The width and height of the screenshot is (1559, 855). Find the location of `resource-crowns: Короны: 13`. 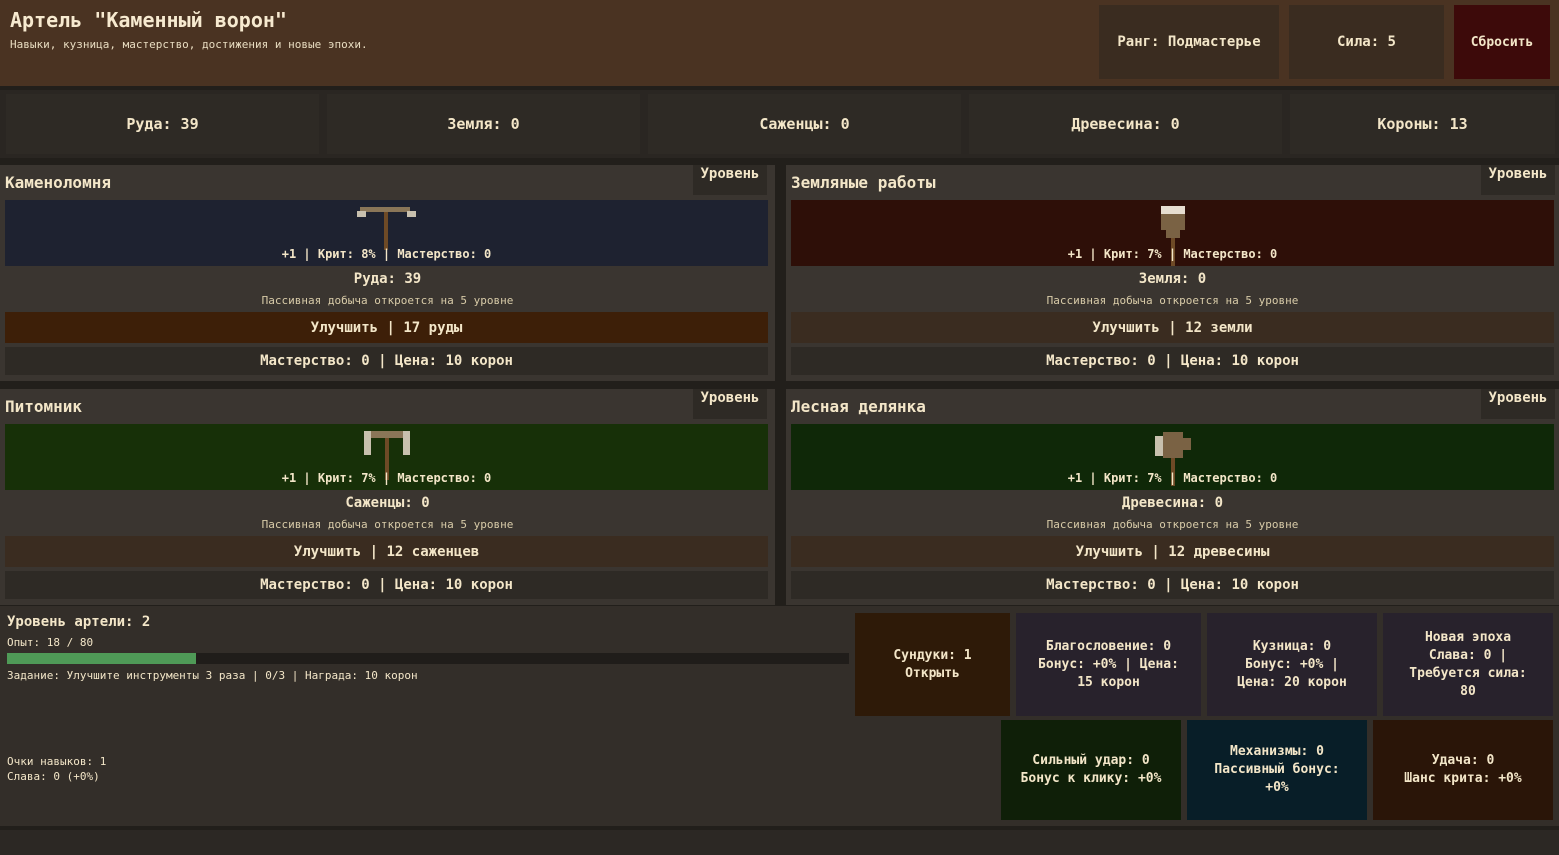

resource-crowns: Короны: 13 is located at coordinates (1422, 124).